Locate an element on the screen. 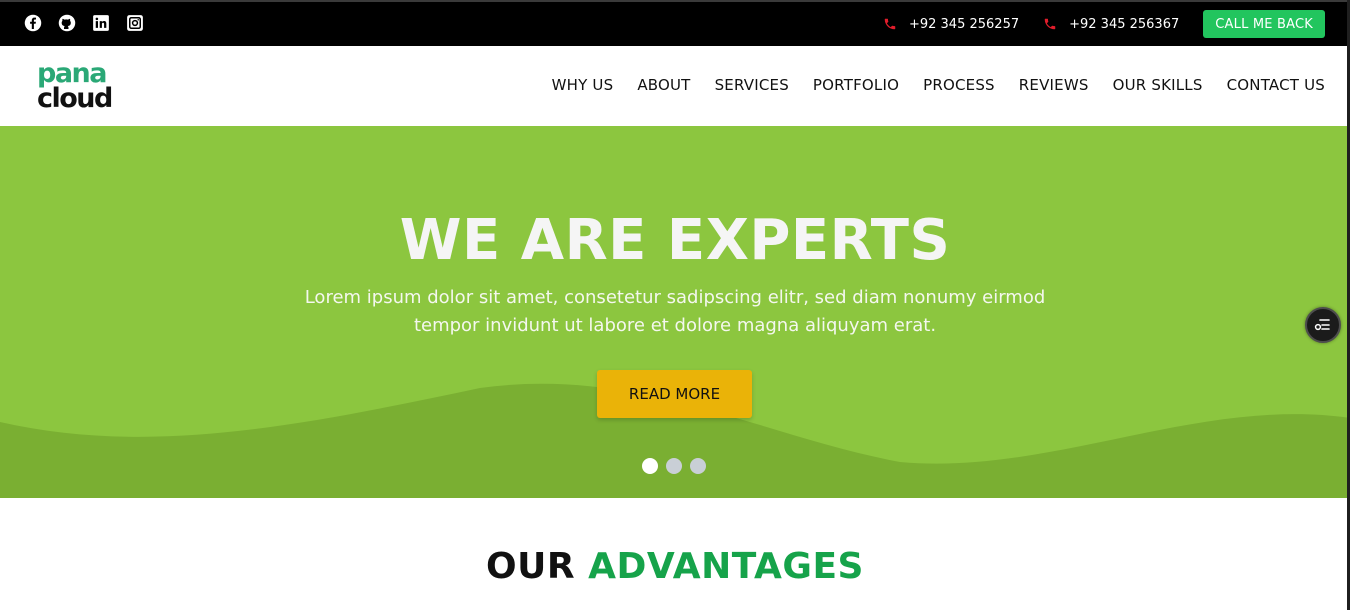  nav-item-reviews: REVIEWS is located at coordinates (1054, 85).